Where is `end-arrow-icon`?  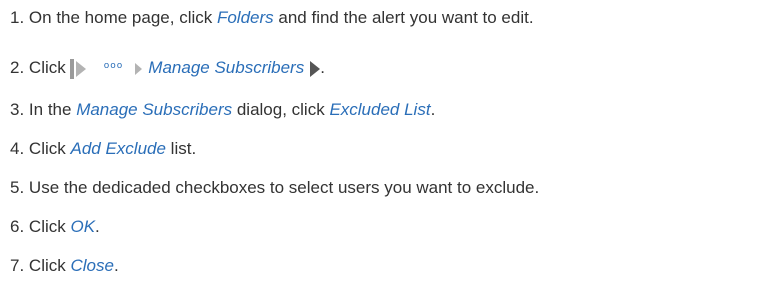
end-arrow-icon is located at coordinates (315, 68).